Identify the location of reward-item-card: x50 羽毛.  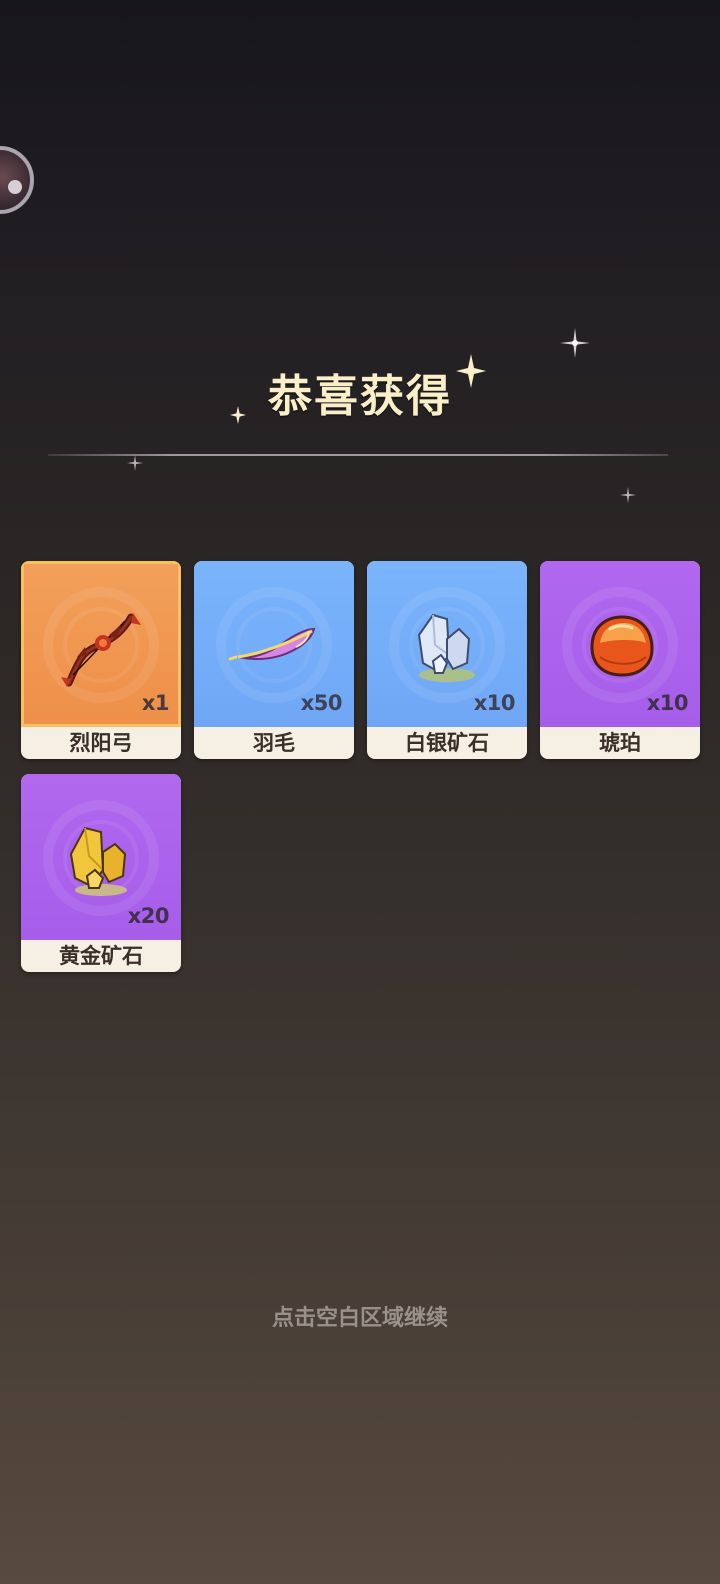
(274, 660).